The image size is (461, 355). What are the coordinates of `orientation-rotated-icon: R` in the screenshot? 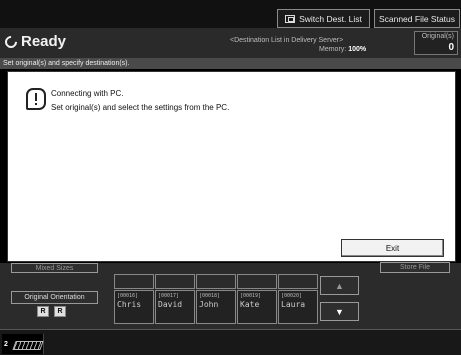 It's located at (60, 311).